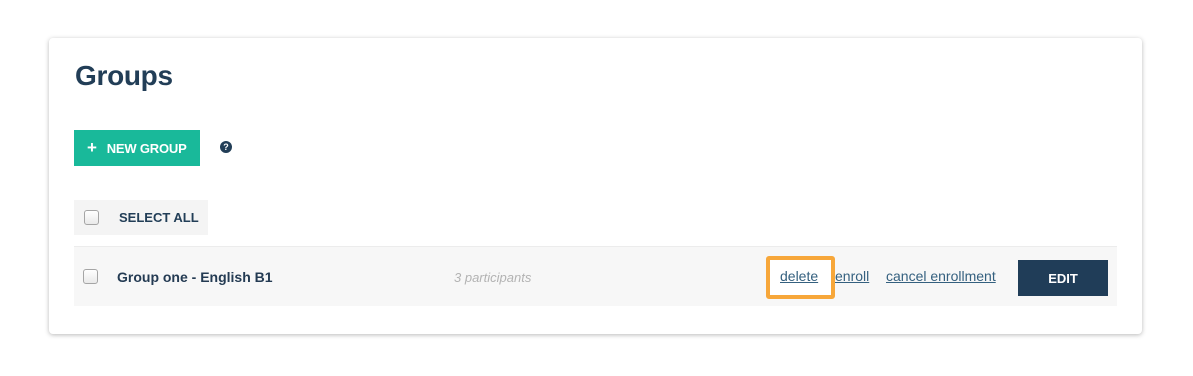  What do you see at coordinates (124, 75) in the screenshot?
I see `page-title: Groups` at bounding box center [124, 75].